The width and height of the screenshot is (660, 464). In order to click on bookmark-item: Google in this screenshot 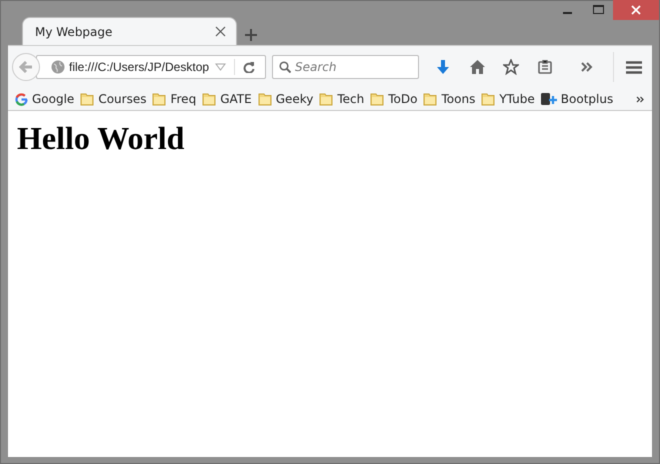, I will do `click(45, 99)`.